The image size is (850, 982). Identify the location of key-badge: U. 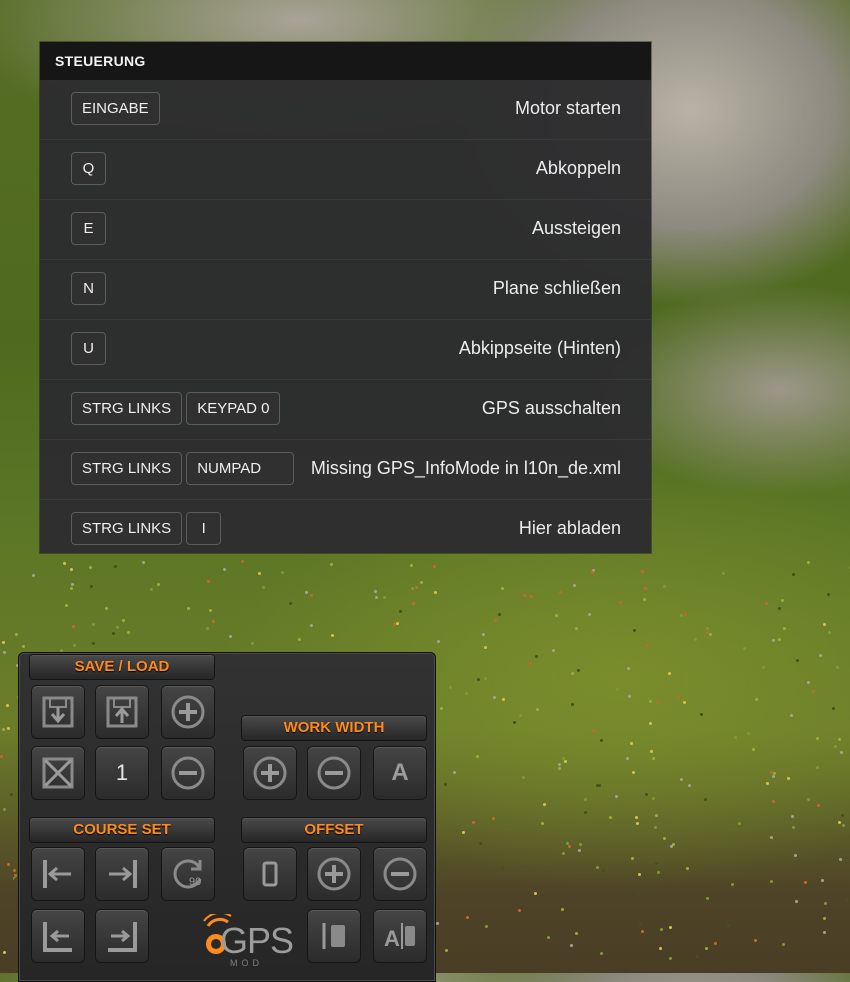
(88, 348).